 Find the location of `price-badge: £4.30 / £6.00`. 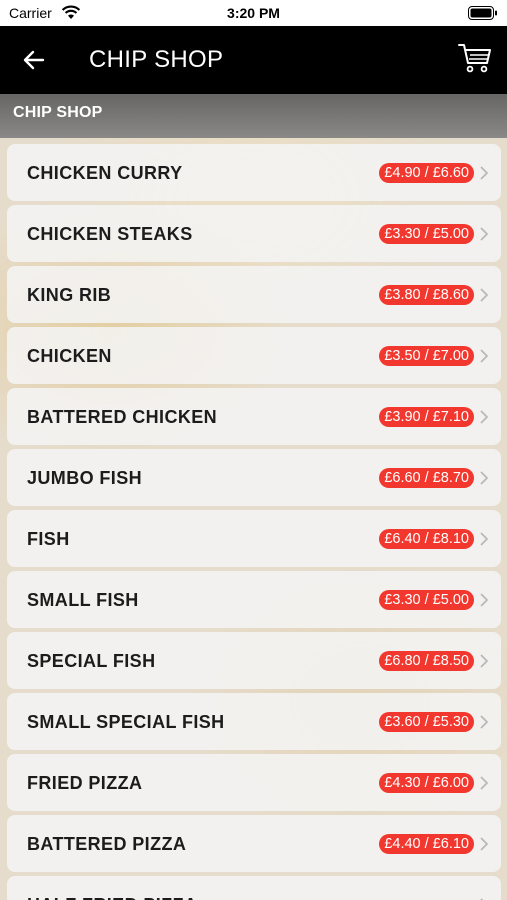

price-badge: £4.30 / £6.00 is located at coordinates (426, 783).